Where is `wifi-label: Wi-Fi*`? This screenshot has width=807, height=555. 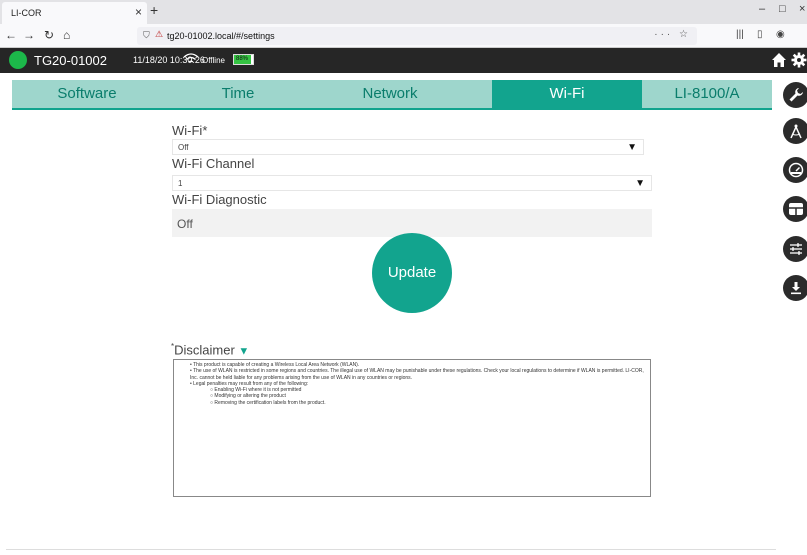
wifi-label: Wi-Fi* is located at coordinates (190, 130).